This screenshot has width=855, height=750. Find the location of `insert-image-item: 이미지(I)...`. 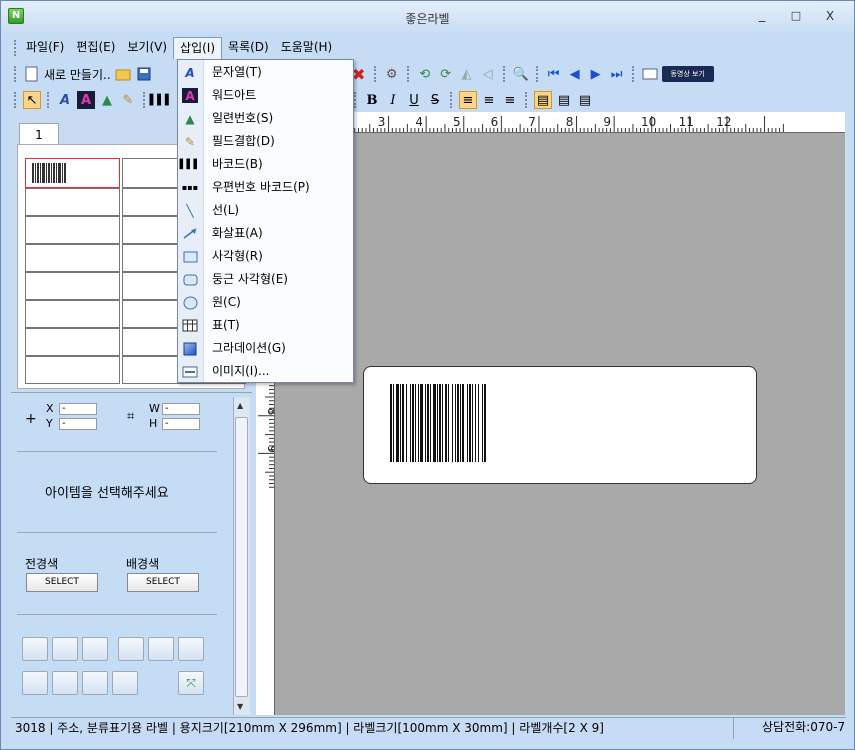

insert-image-item: 이미지(I)... is located at coordinates (265, 371).